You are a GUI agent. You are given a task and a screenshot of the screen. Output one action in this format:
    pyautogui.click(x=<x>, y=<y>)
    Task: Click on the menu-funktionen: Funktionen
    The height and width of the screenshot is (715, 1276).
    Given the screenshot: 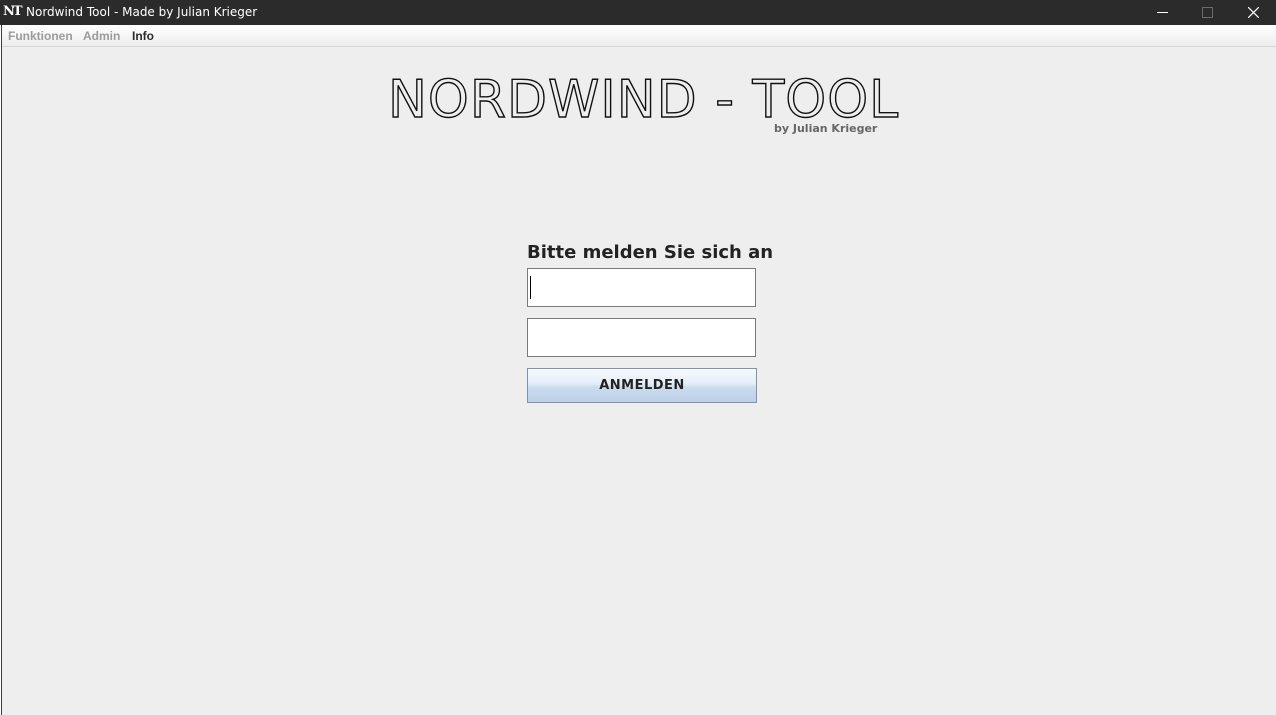 What is the action you would take?
    pyautogui.click(x=40, y=36)
    